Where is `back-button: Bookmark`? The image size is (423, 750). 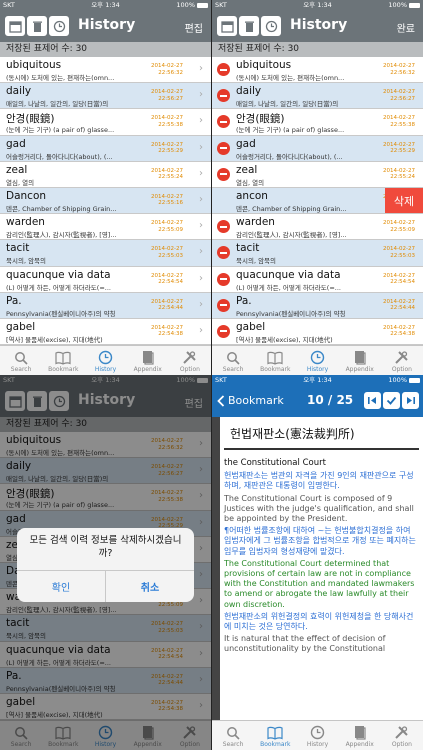
back-button: Bookmark is located at coordinates (250, 400).